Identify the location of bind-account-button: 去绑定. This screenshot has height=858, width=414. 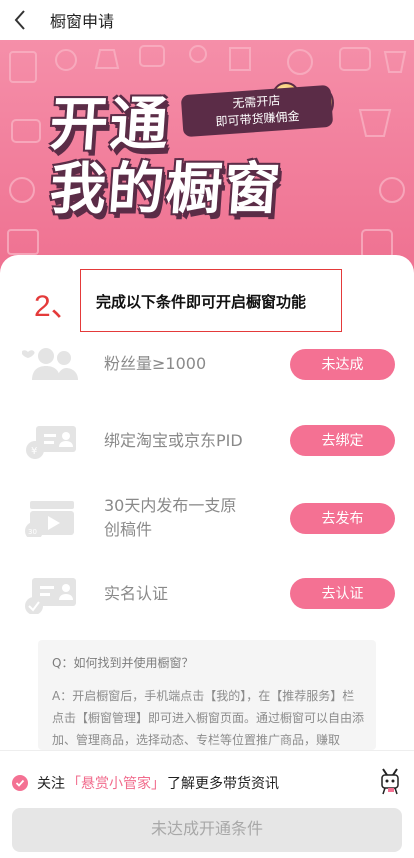
(342, 440).